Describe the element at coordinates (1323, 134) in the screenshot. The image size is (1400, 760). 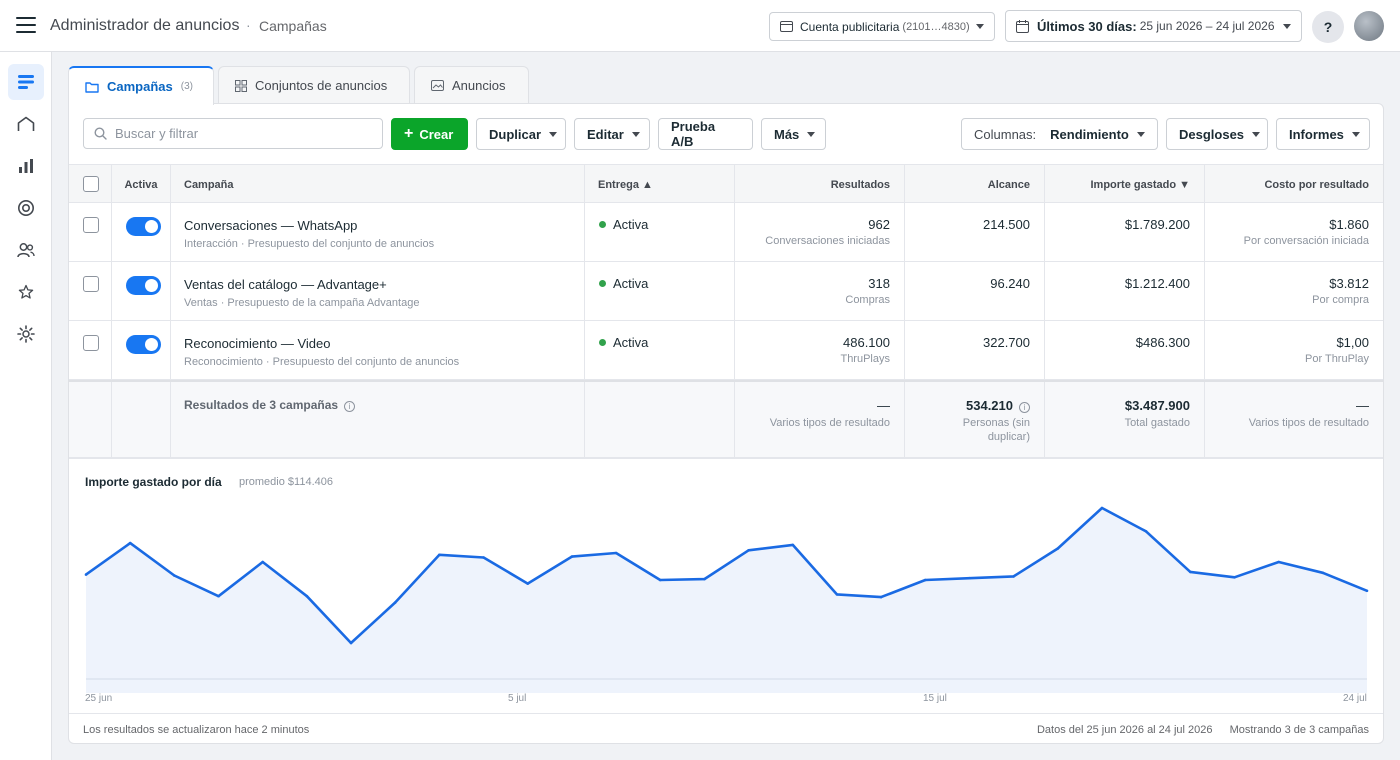
I see `reports-dropdown: Informes` at that location.